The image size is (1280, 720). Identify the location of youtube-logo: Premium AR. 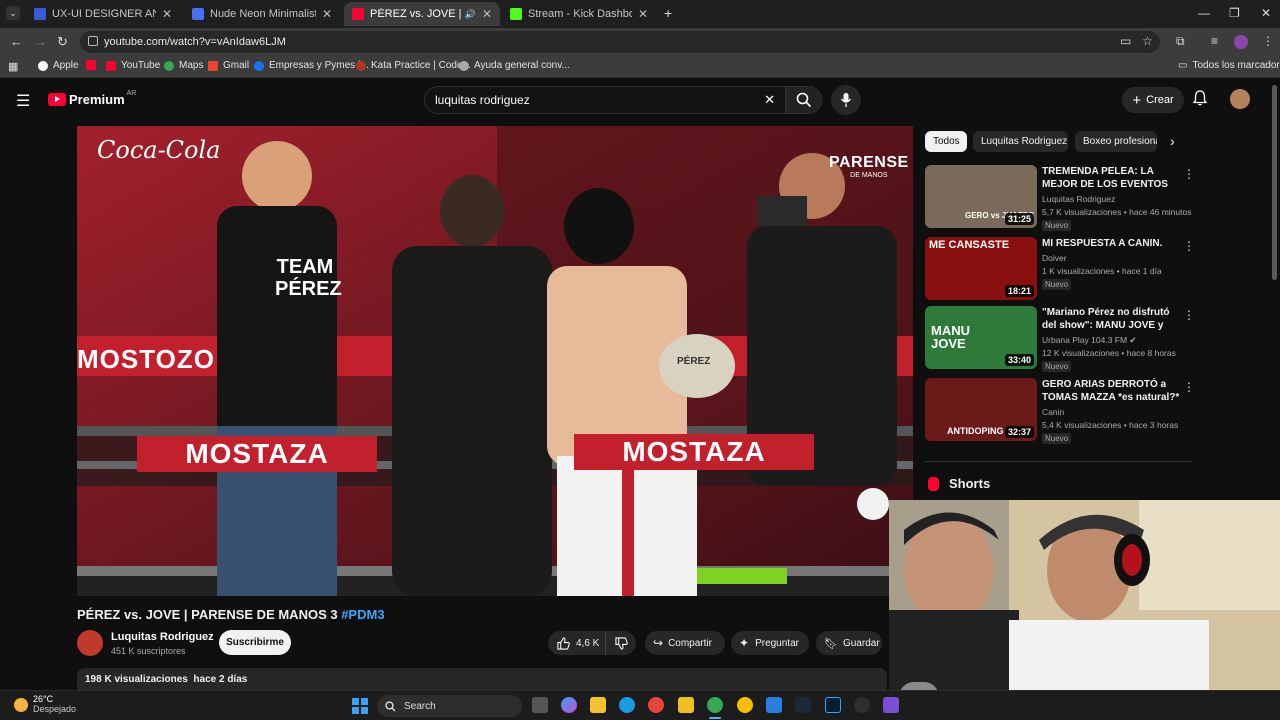
(92, 98).